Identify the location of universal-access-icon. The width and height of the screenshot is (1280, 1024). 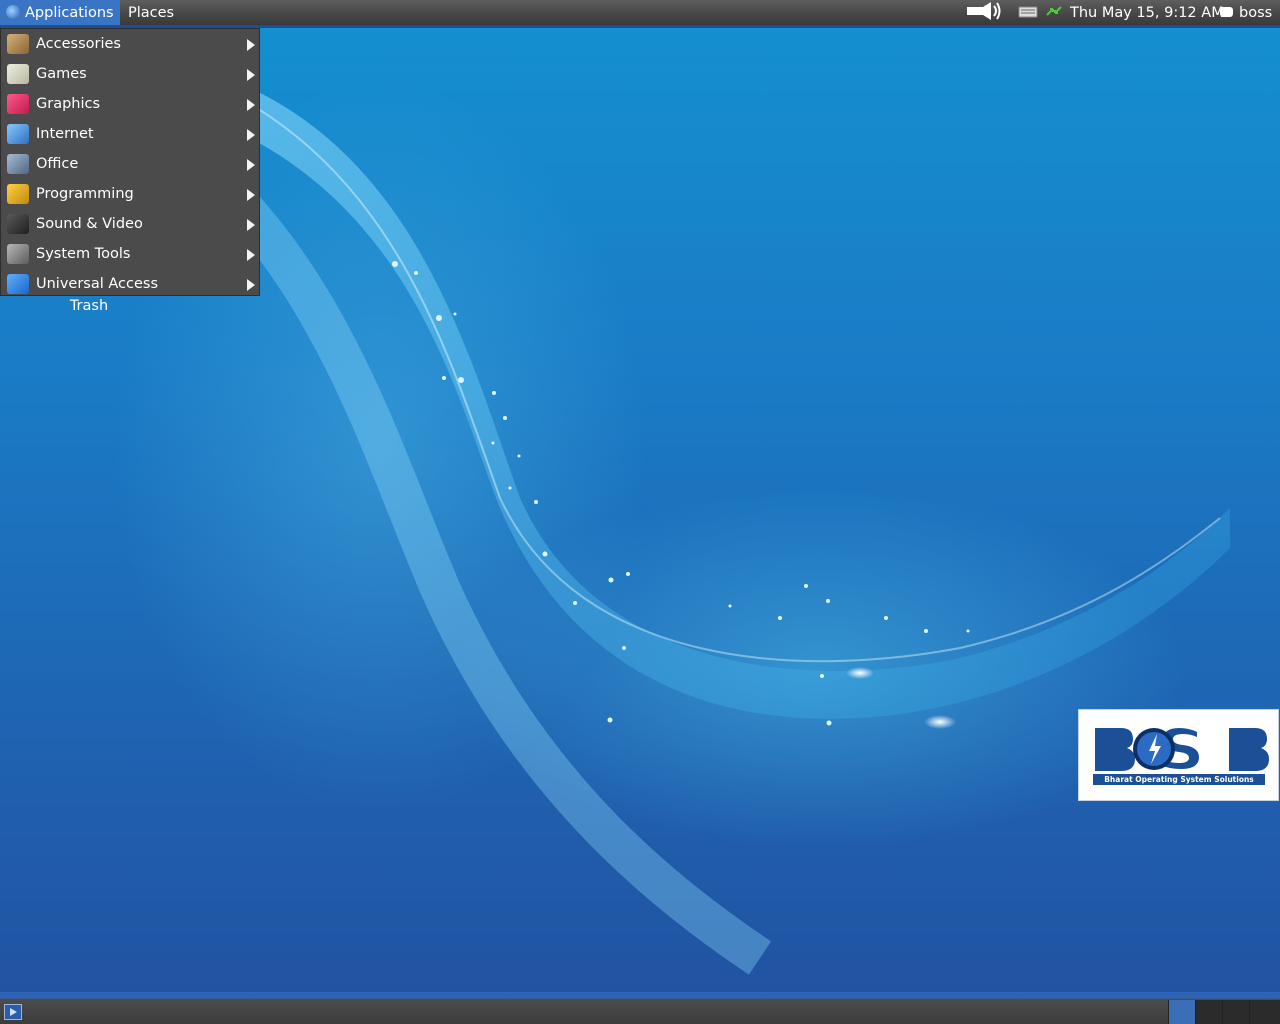
(18, 284).